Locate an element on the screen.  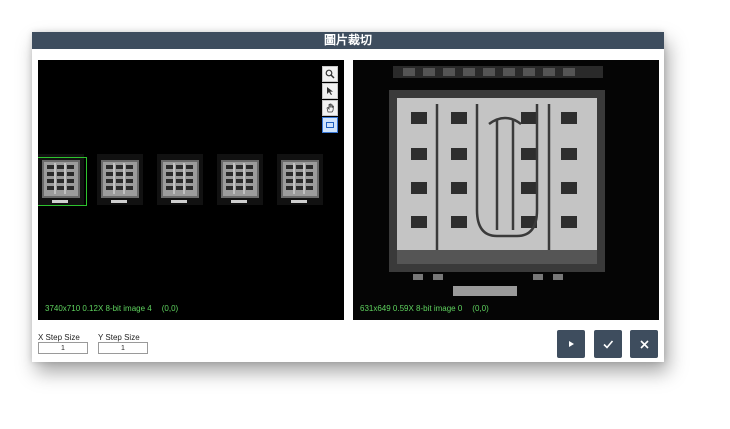
confirm-button is located at coordinates (608, 344).